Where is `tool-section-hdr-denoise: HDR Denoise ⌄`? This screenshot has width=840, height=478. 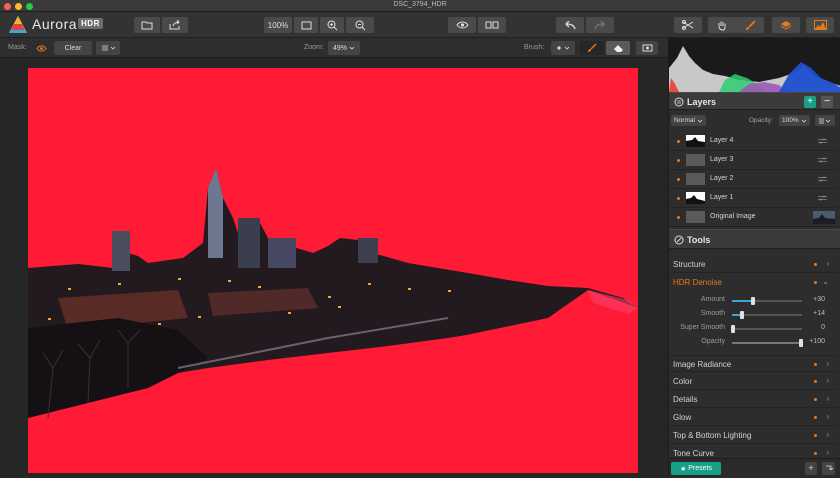 tool-section-hdr-denoise: HDR Denoise ⌄ is located at coordinates (753, 282).